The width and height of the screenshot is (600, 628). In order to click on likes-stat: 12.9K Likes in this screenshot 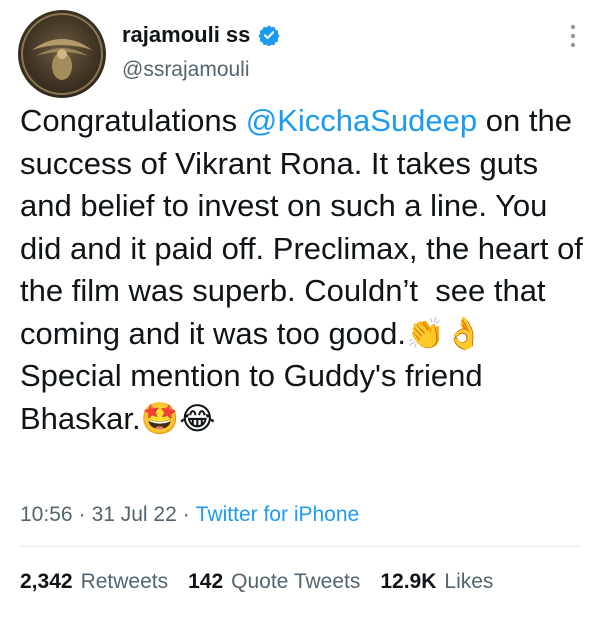, I will do `click(436, 582)`.